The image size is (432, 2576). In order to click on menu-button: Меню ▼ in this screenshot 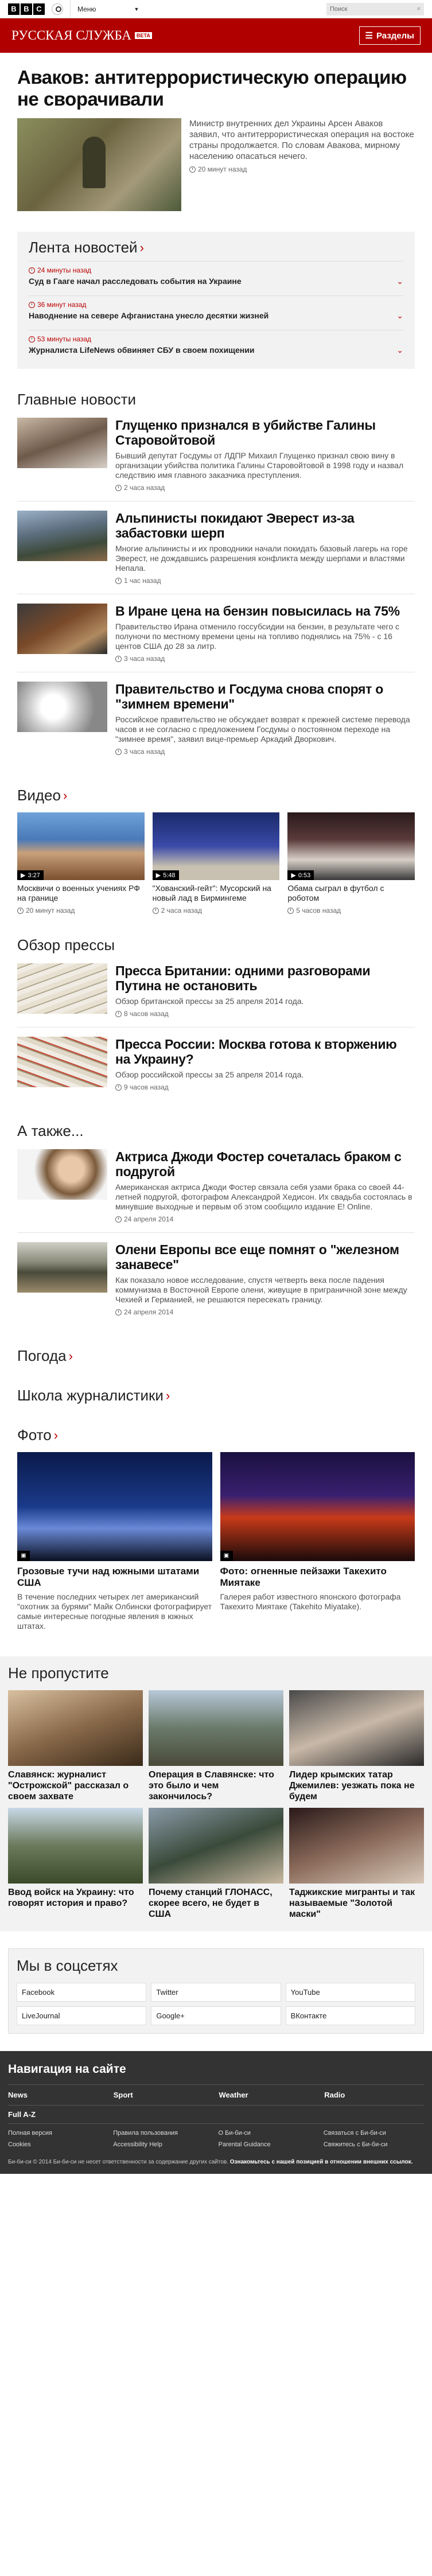, I will do `click(105, 9)`.